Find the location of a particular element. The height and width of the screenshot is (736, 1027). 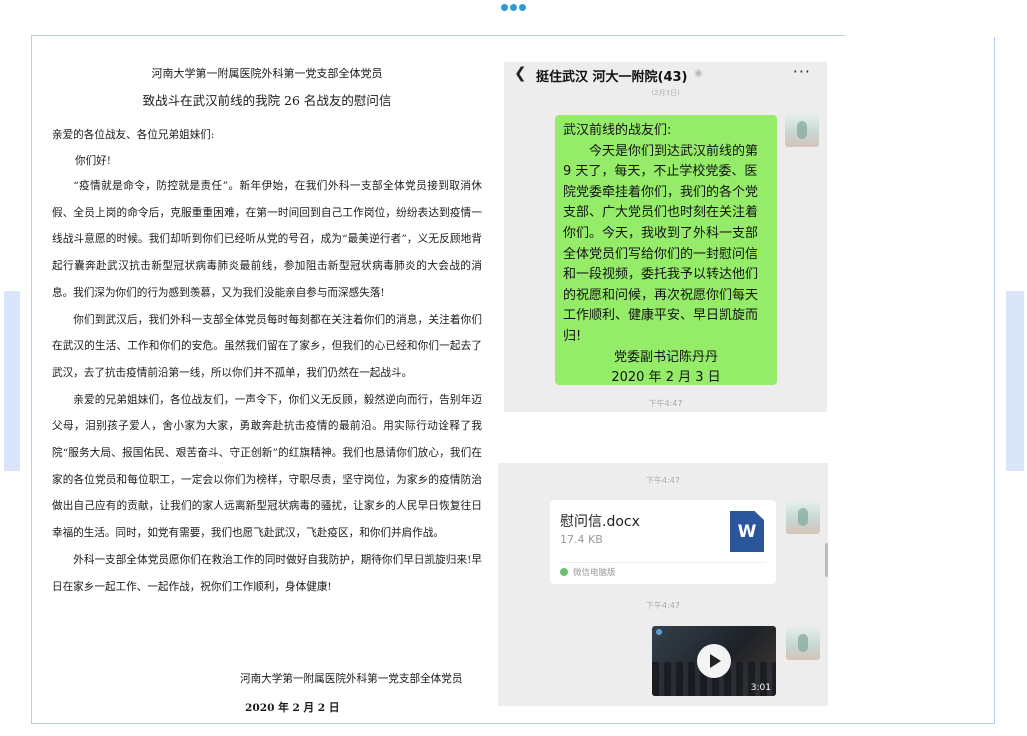

file-size: 17.4 KB is located at coordinates (581, 539).